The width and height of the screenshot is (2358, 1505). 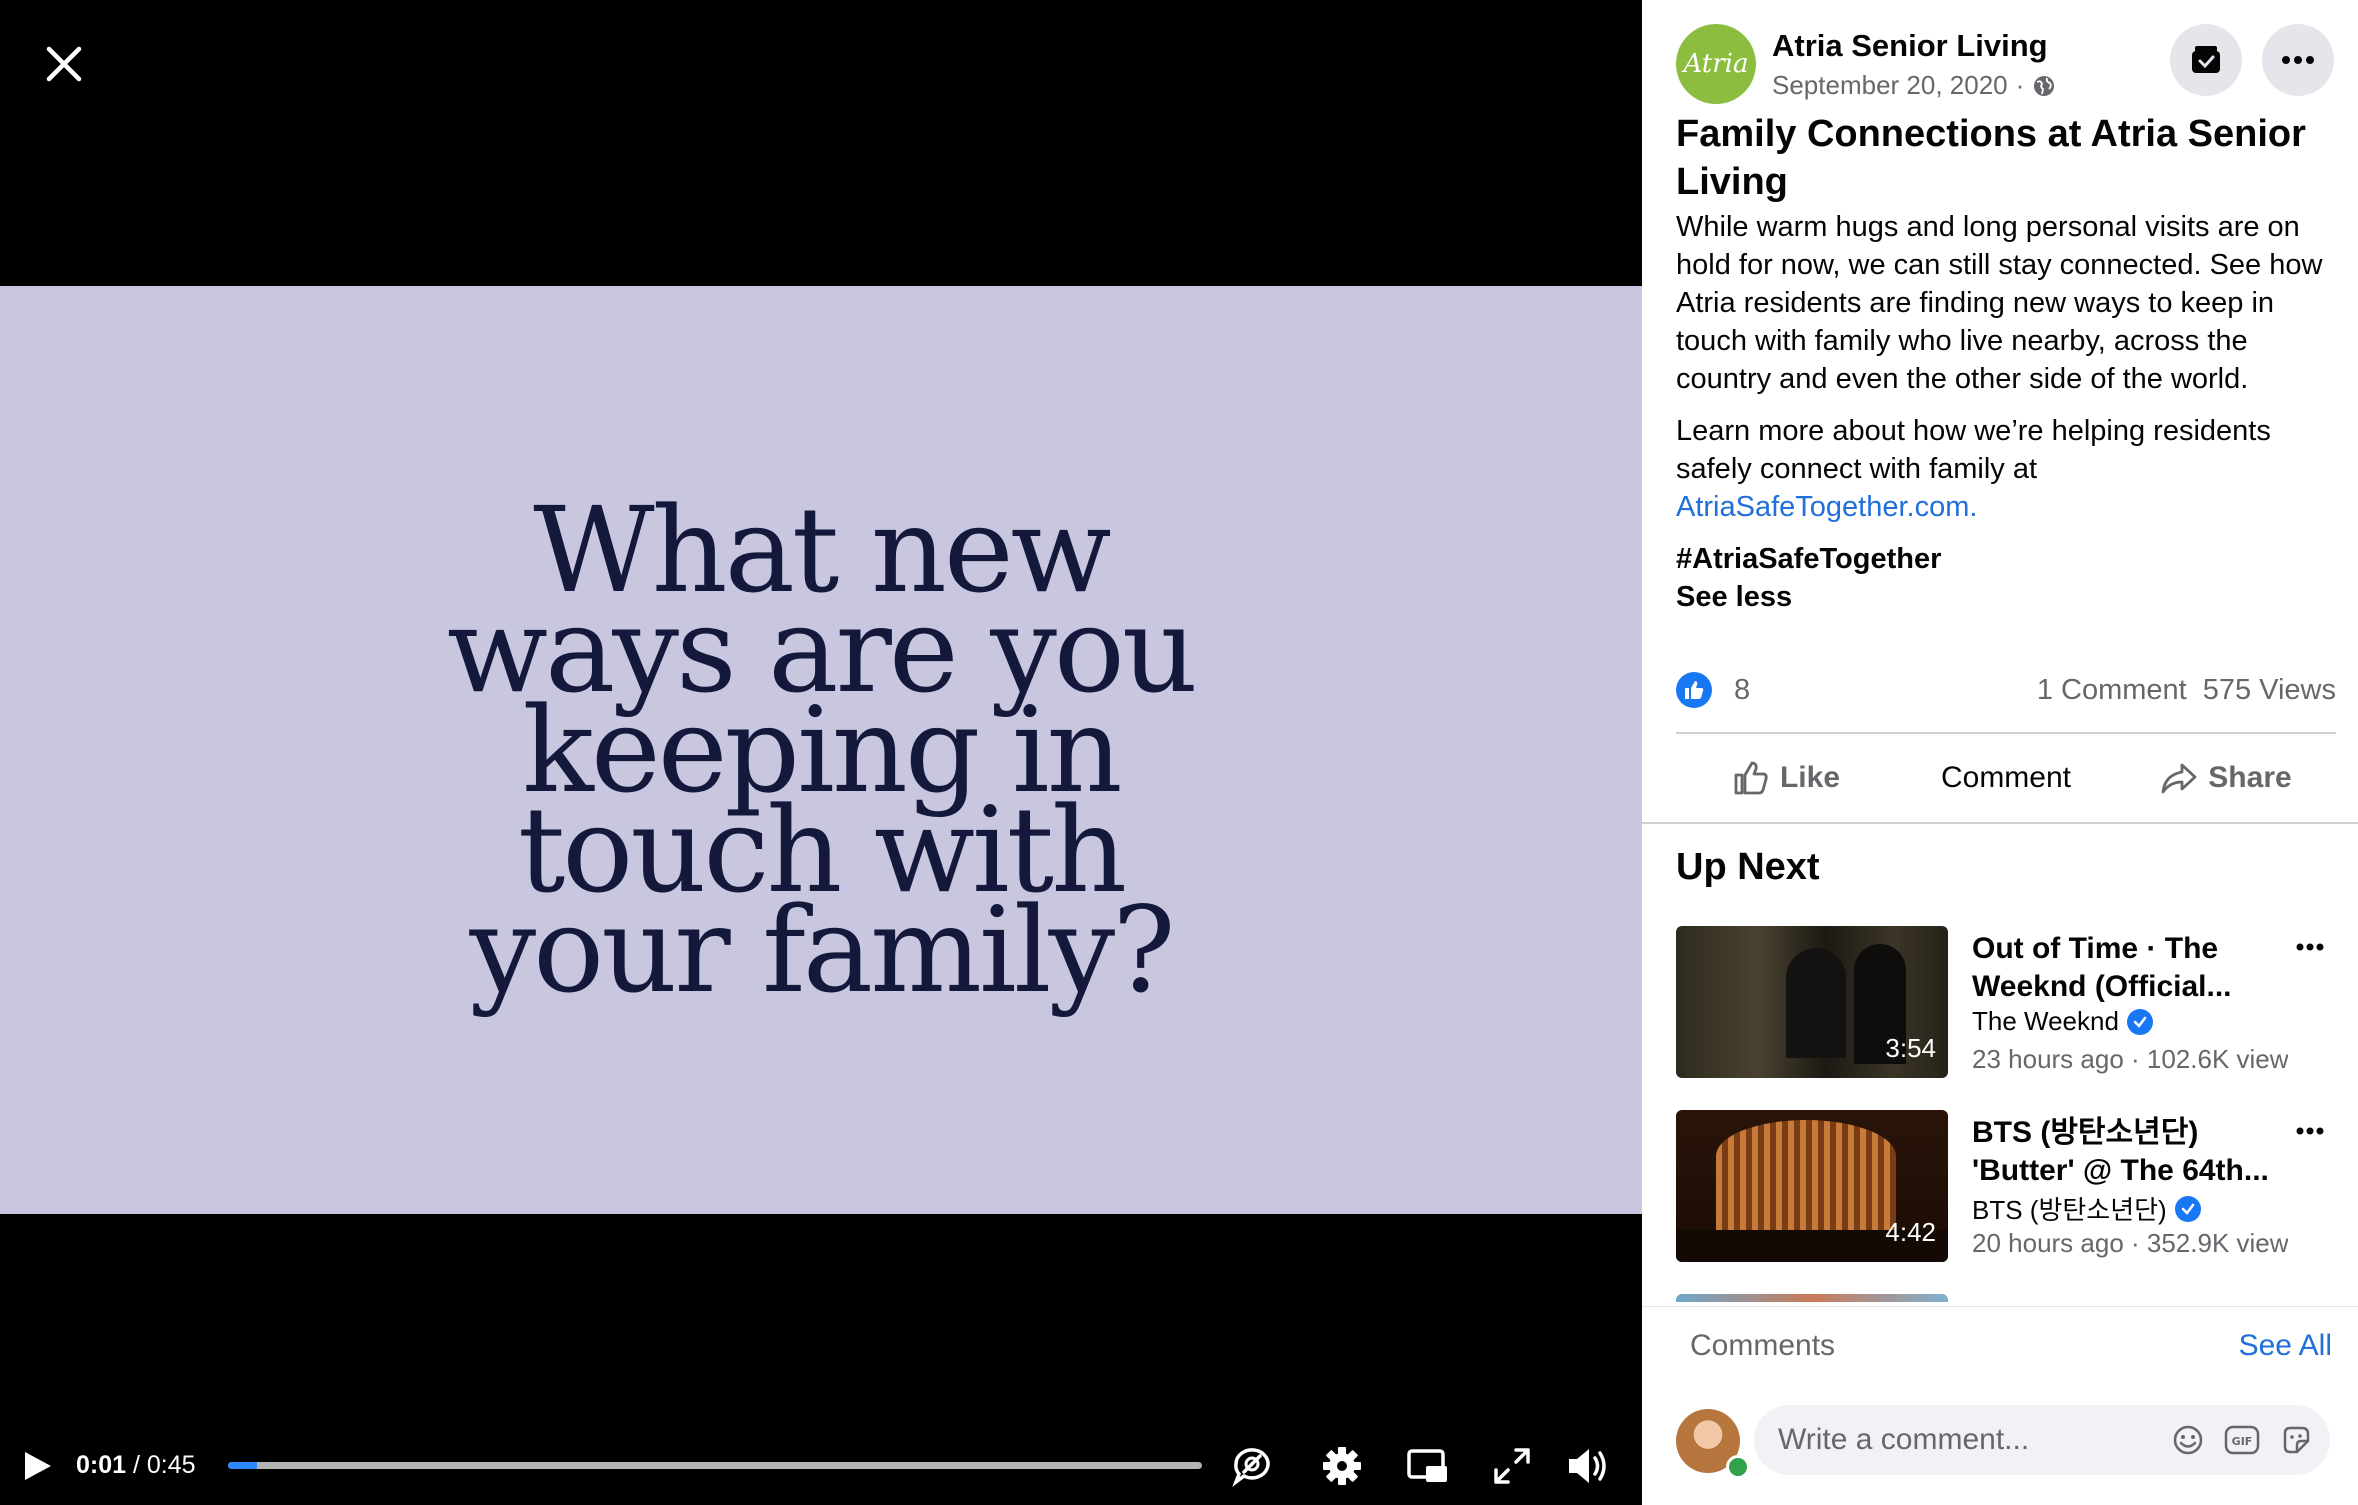 What do you see at coordinates (1816, 1003) in the screenshot?
I see `thumbnail-figure` at bounding box center [1816, 1003].